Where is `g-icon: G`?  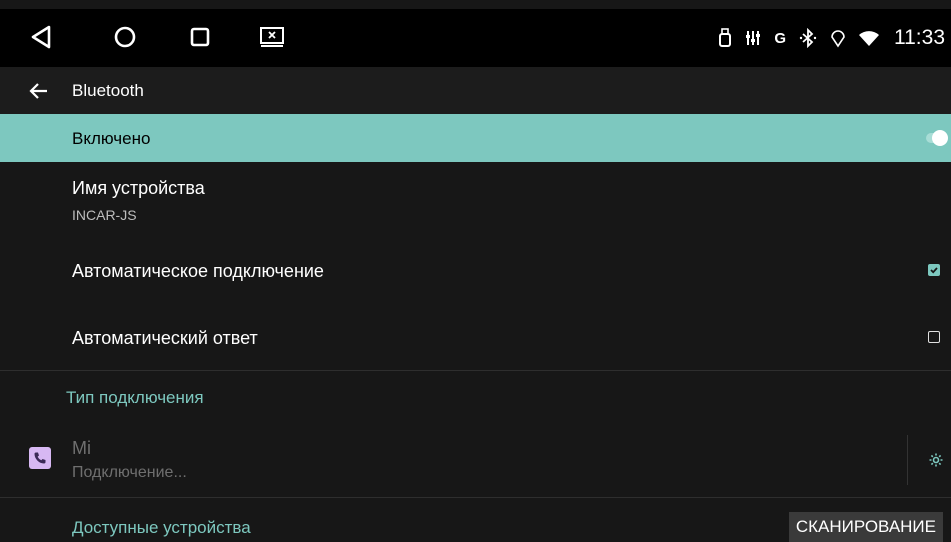
g-icon: G is located at coordinates (780, 38).